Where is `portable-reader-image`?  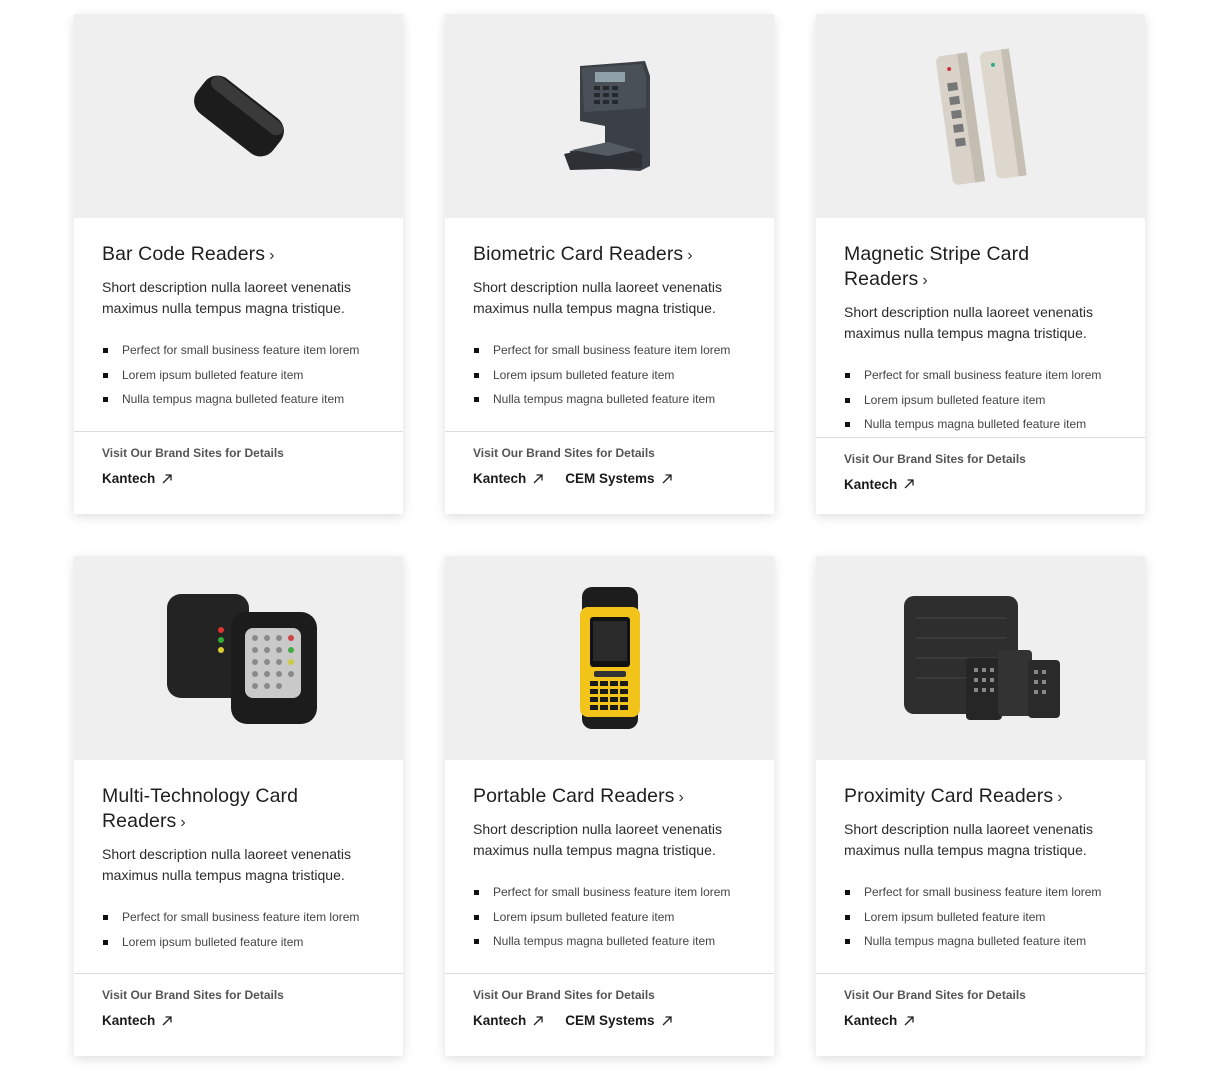
portable-reader-image is located at coordinates (609, 658).